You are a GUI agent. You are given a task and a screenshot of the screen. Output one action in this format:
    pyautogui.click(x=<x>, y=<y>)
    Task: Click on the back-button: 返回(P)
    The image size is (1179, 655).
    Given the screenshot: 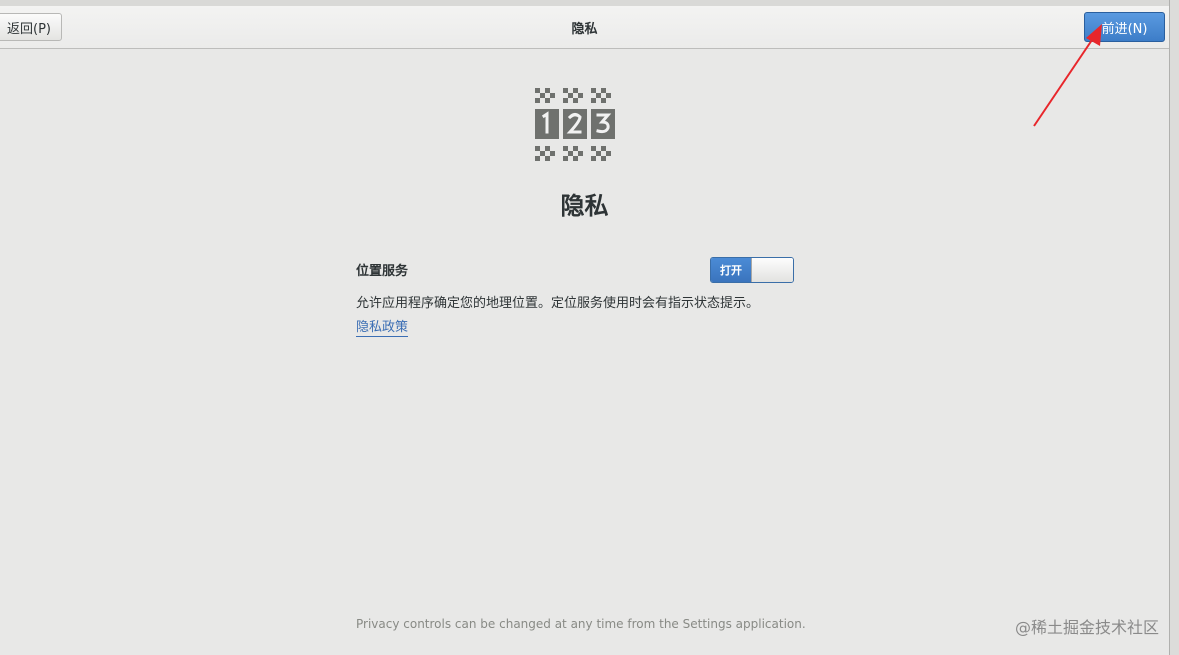 What is the action you would take?
    pyautogui.click(x=31, y=27)
    